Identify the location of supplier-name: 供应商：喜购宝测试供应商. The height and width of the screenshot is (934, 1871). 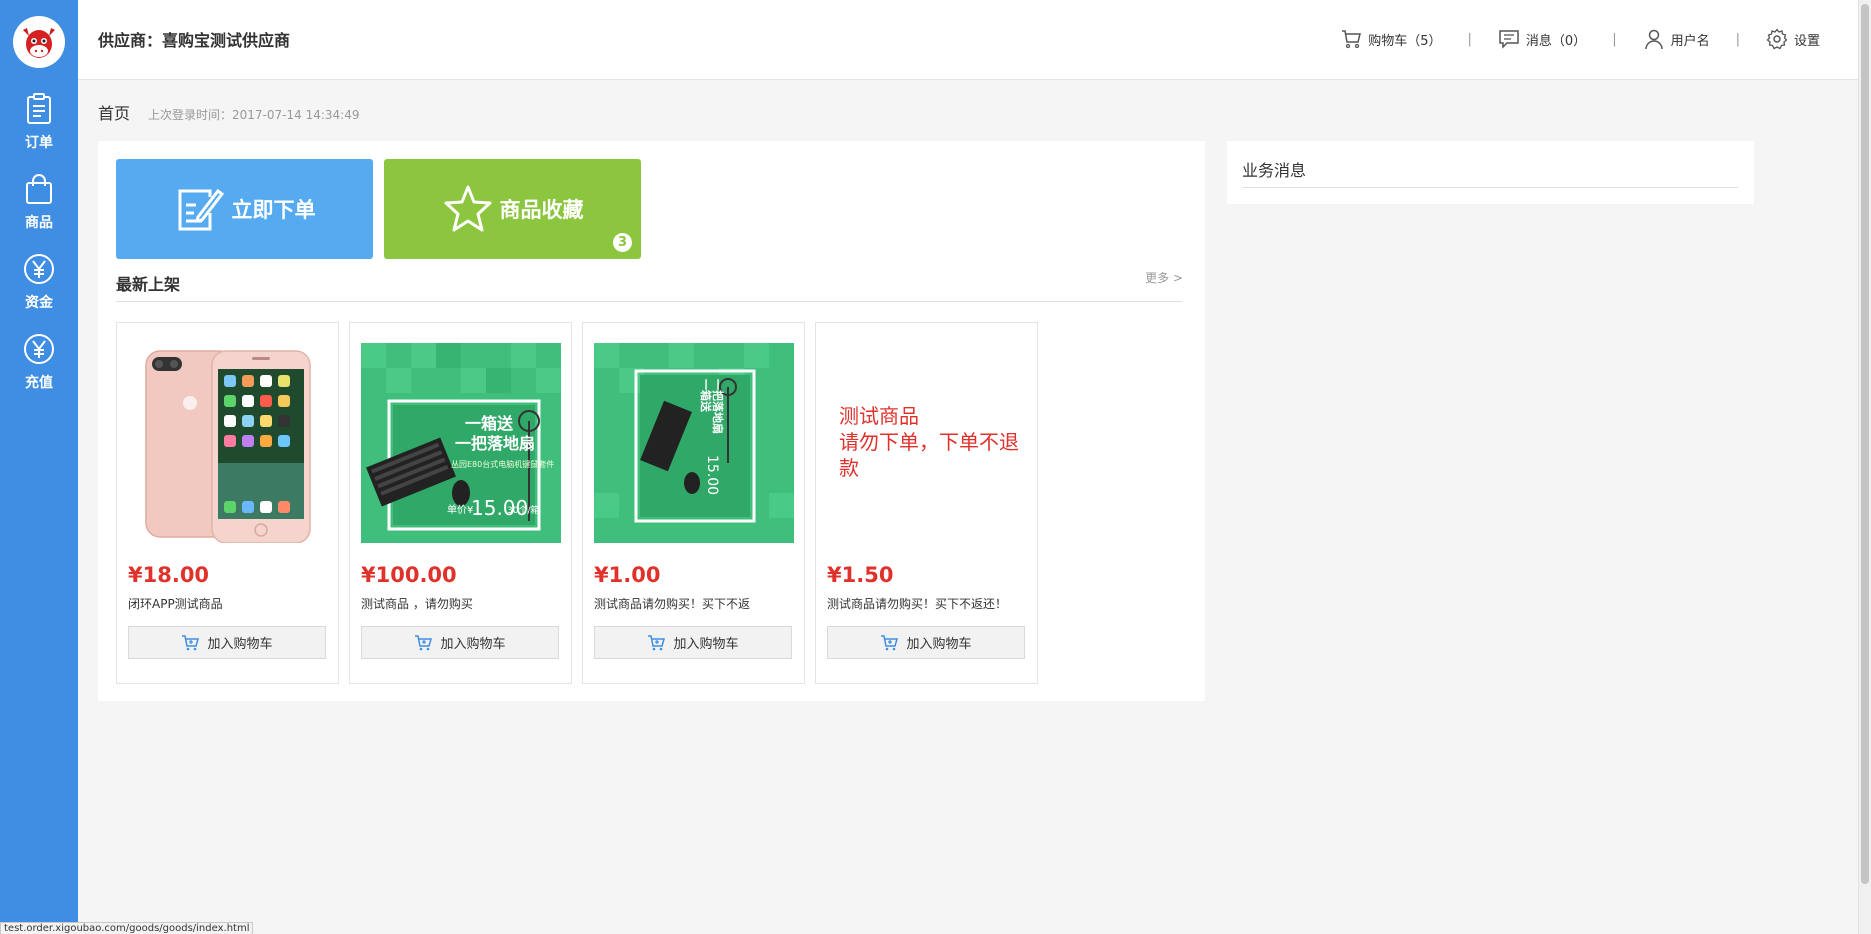
(194, 40).